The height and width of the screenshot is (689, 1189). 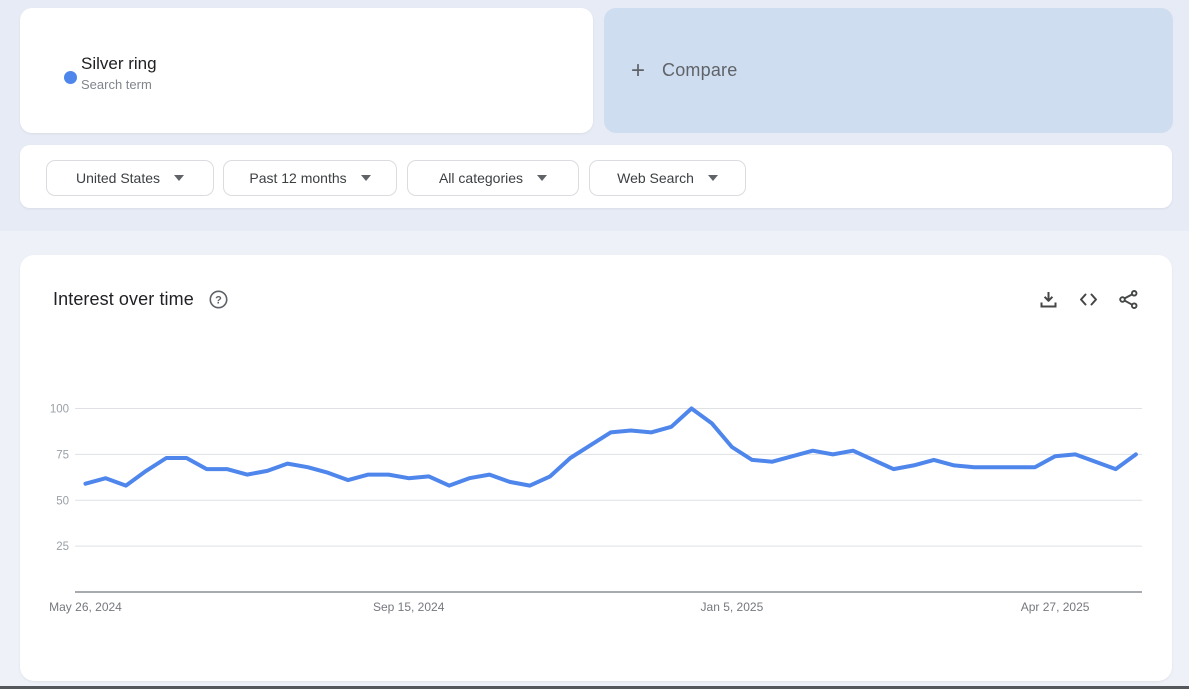 What do you see at coordinates (610, 447) in the screenshot?
I see `trend-line` at bounding box center [610, 447].